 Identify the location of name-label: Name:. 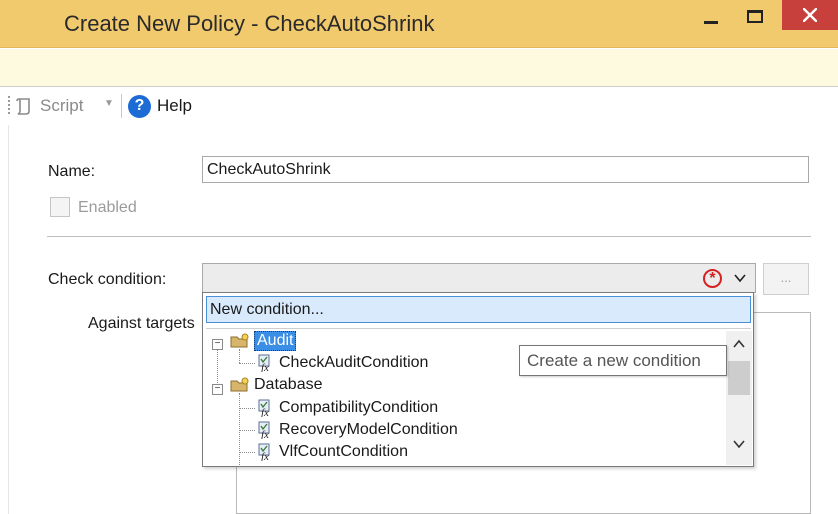
(72, 171).